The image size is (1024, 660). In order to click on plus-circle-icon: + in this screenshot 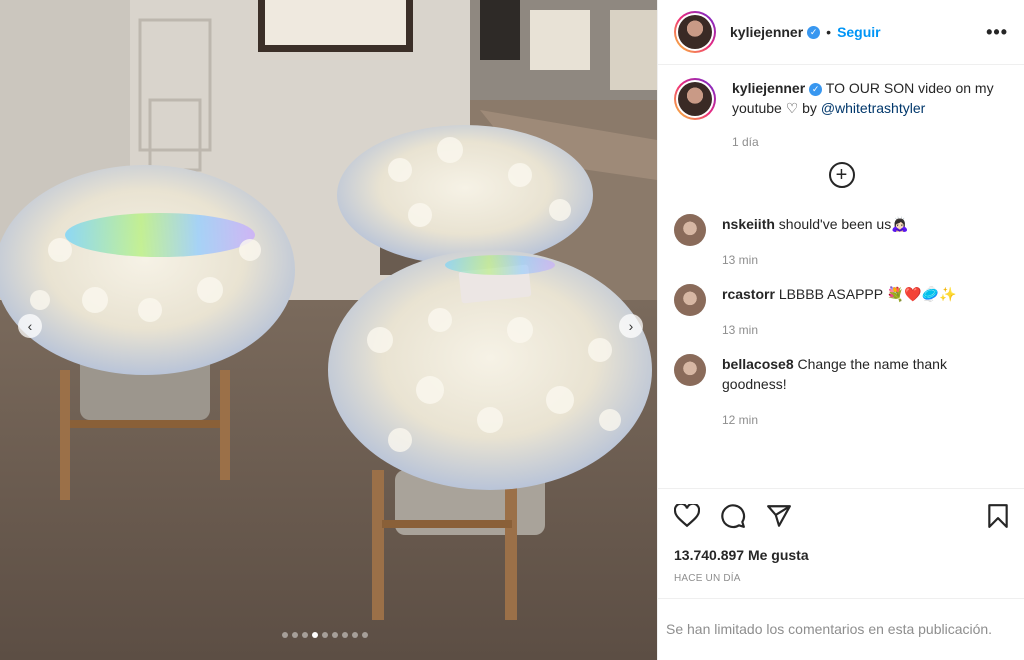, I will do `click(841, 175)`.